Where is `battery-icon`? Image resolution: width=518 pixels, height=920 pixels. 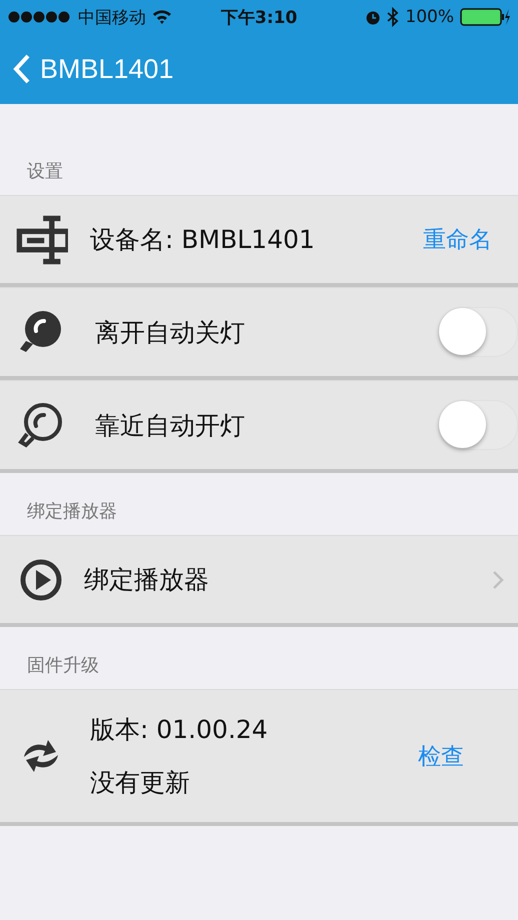 battery-icon is located at coordinates (485, 17).